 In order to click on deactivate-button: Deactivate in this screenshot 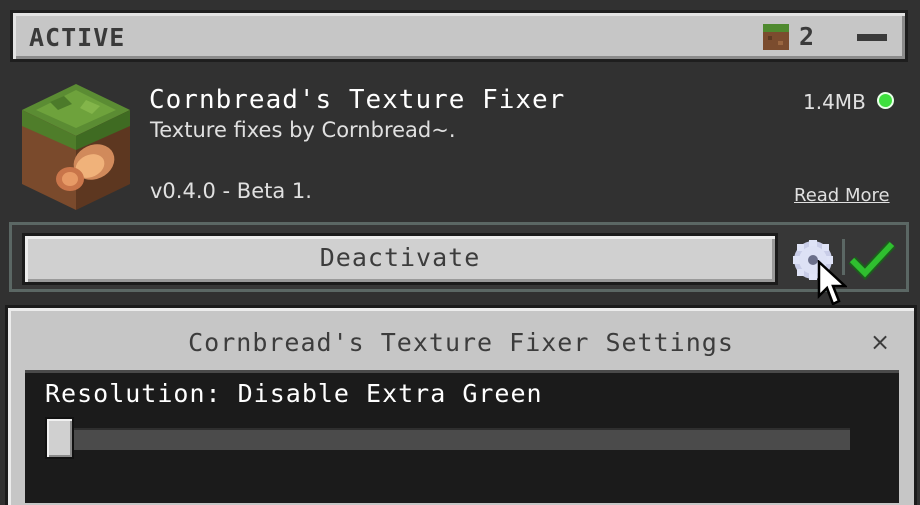, I will do `click(400, 259)`.